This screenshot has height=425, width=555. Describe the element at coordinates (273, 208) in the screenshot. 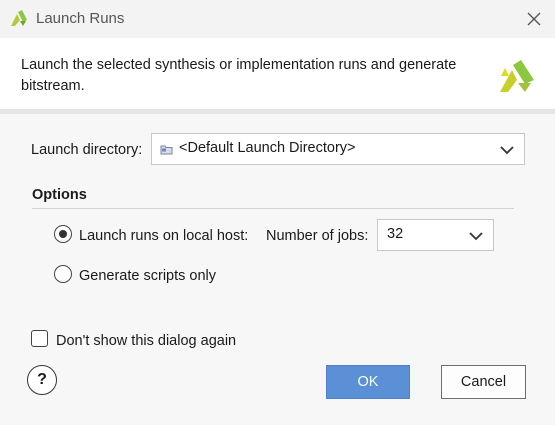

I see `options-divider` at that location.